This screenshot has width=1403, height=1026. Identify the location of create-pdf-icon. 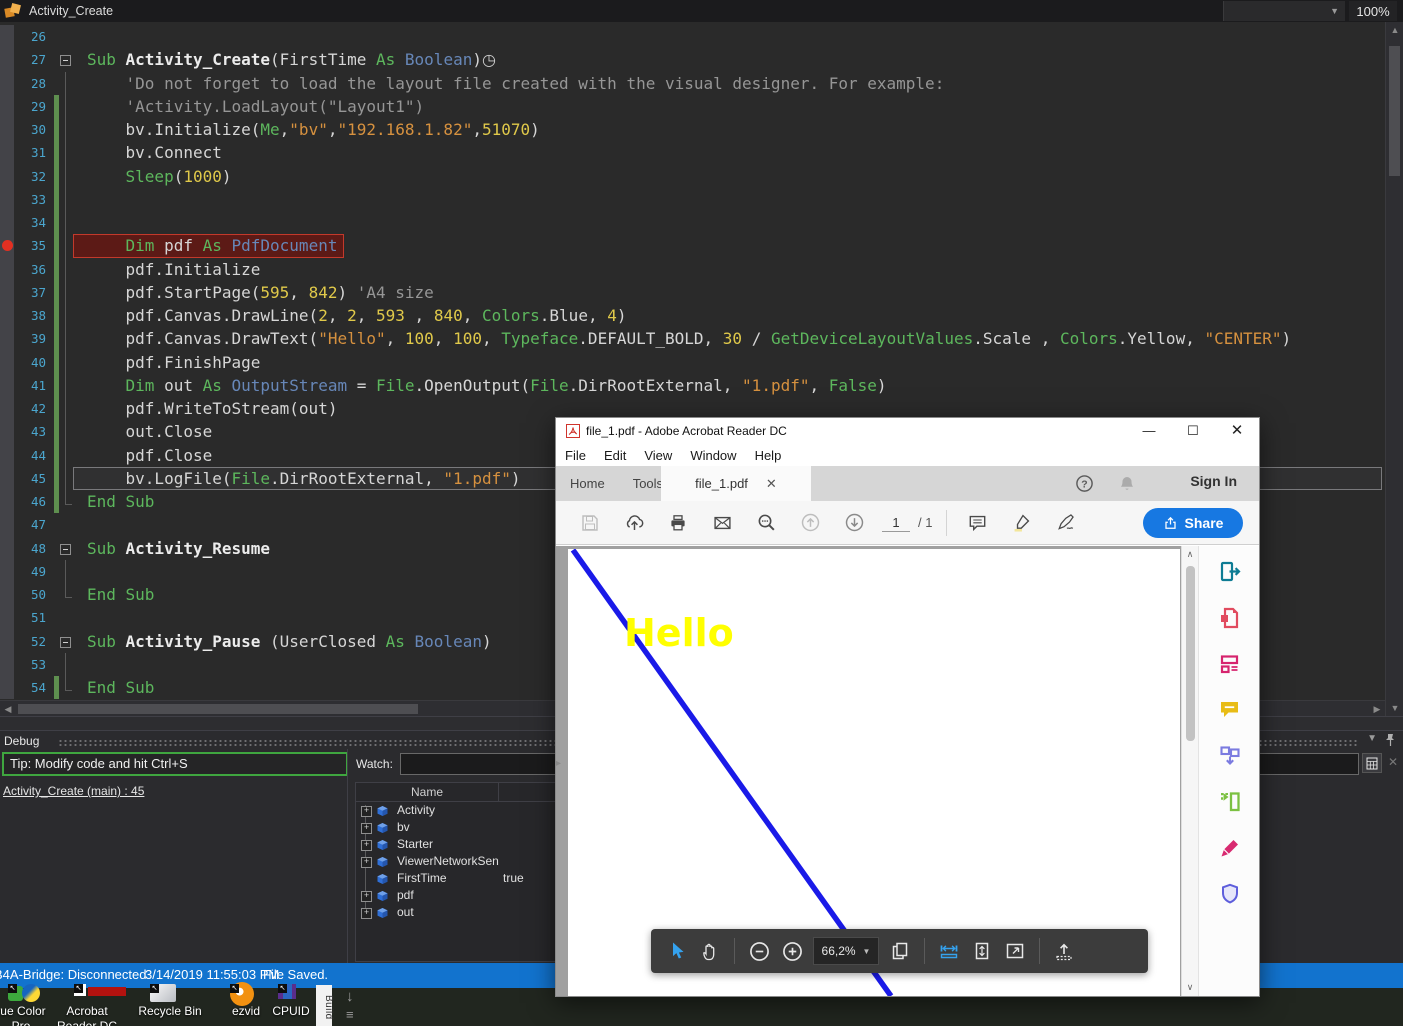
(1230, 618).